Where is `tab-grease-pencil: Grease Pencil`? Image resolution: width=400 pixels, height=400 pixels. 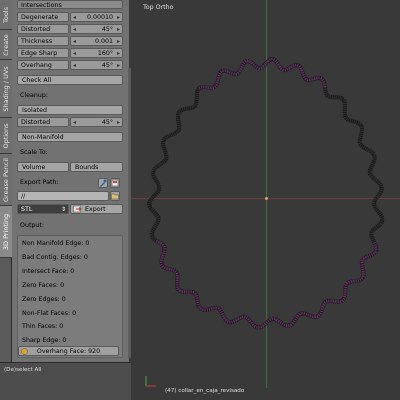
tab-grease-pencil: Grease Pencil is located at coordinates (6, 180).